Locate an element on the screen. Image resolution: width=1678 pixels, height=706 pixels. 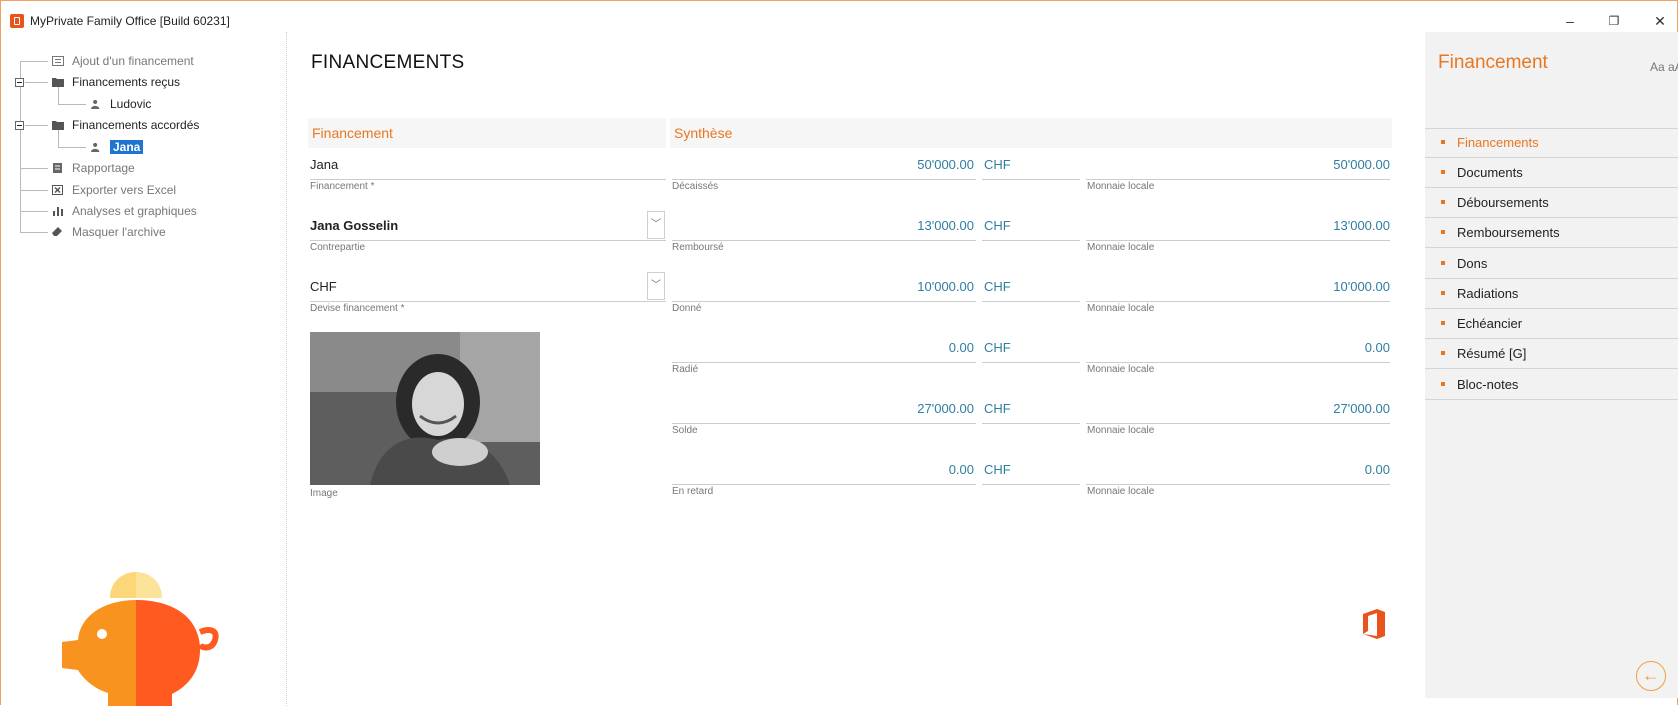
right-panel is located at coordinates (1551, 365).